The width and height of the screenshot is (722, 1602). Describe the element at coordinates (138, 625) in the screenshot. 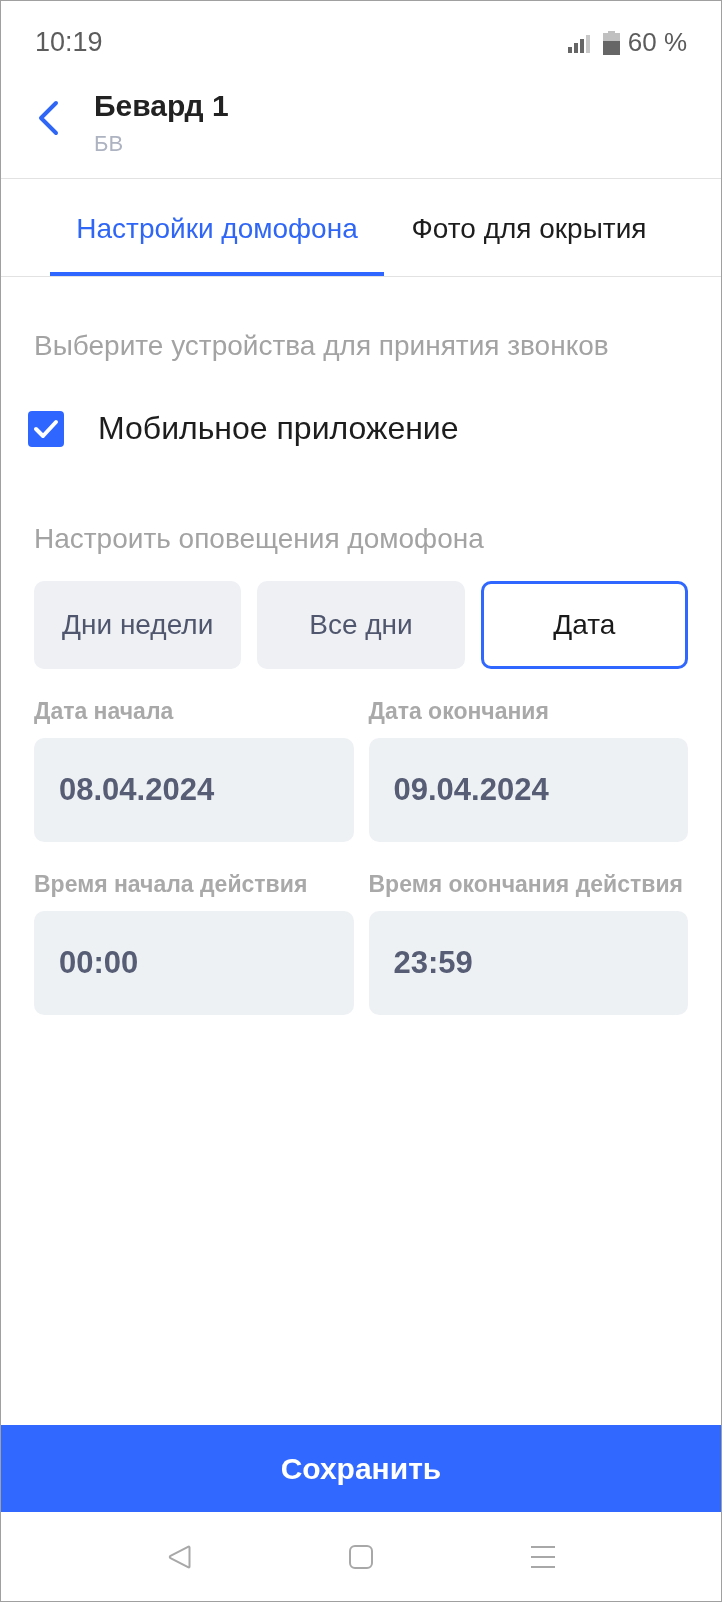

I see `mode-option: Дни недели` at that location.